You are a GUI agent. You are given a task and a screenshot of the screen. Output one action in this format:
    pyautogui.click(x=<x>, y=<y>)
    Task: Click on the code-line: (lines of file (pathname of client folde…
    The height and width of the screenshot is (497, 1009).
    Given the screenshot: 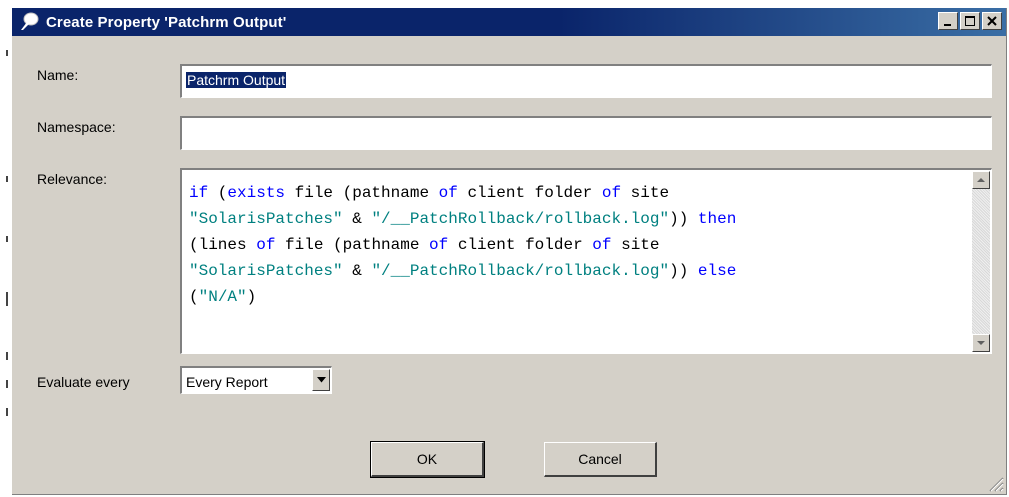 What is the action you would take?
    pyautogui.click(x=574, y=245)
    